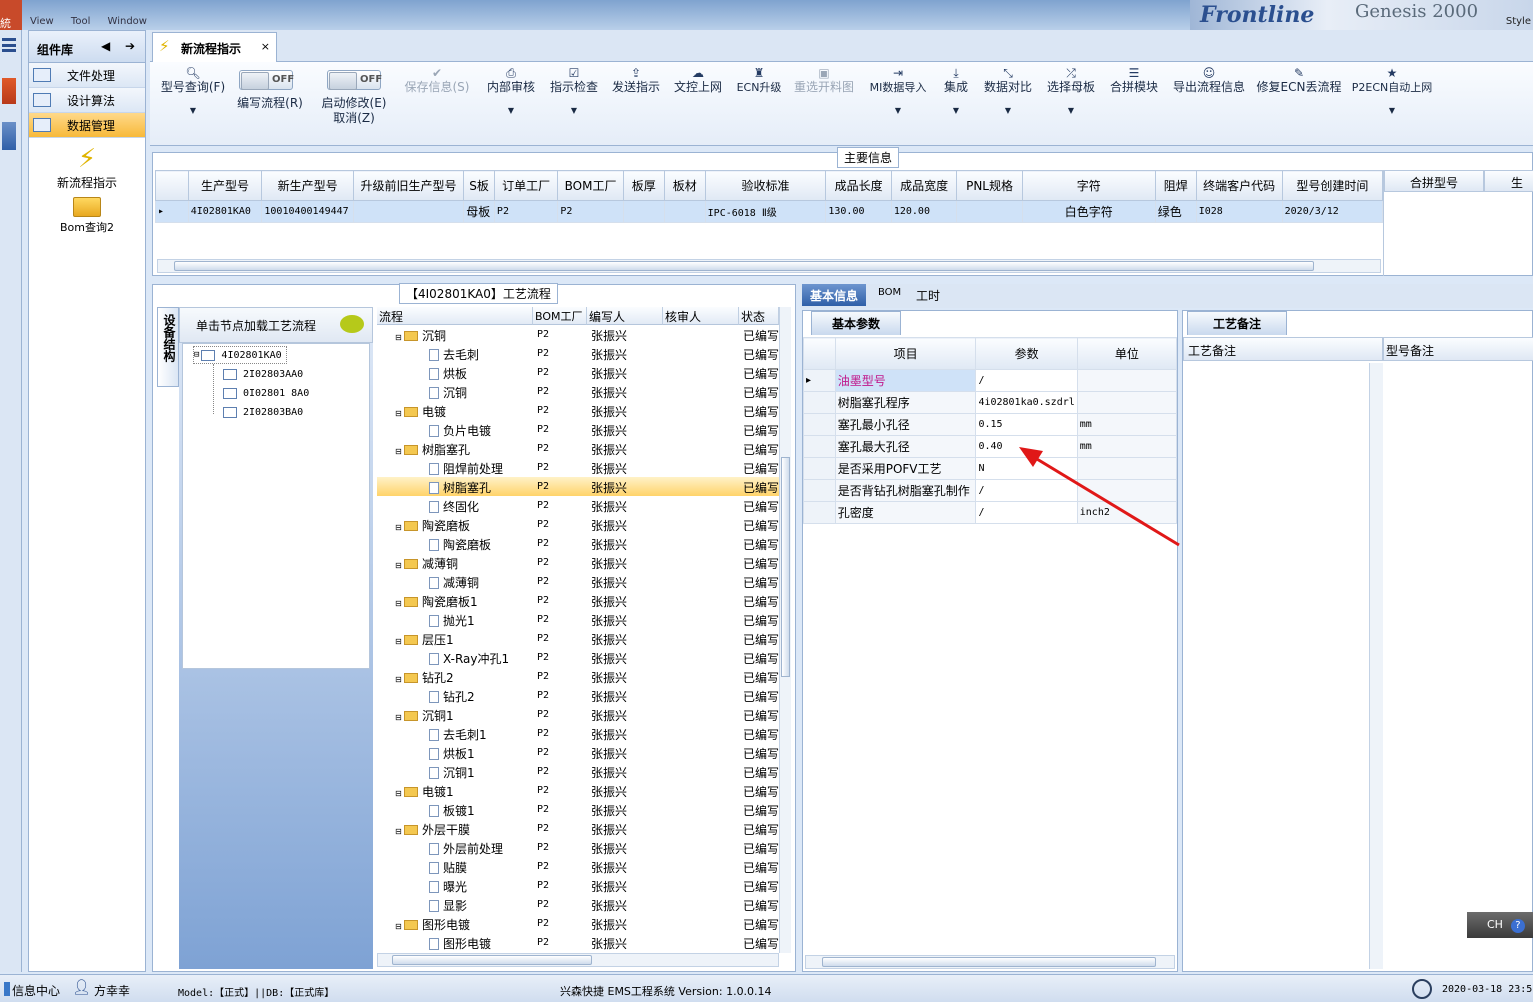 This screenshot has height=1002, width=1533. What do you see at coordinates (701, 316) in the screenshot?
I see `column-header: 核审人` at bounding box center [701, 316].